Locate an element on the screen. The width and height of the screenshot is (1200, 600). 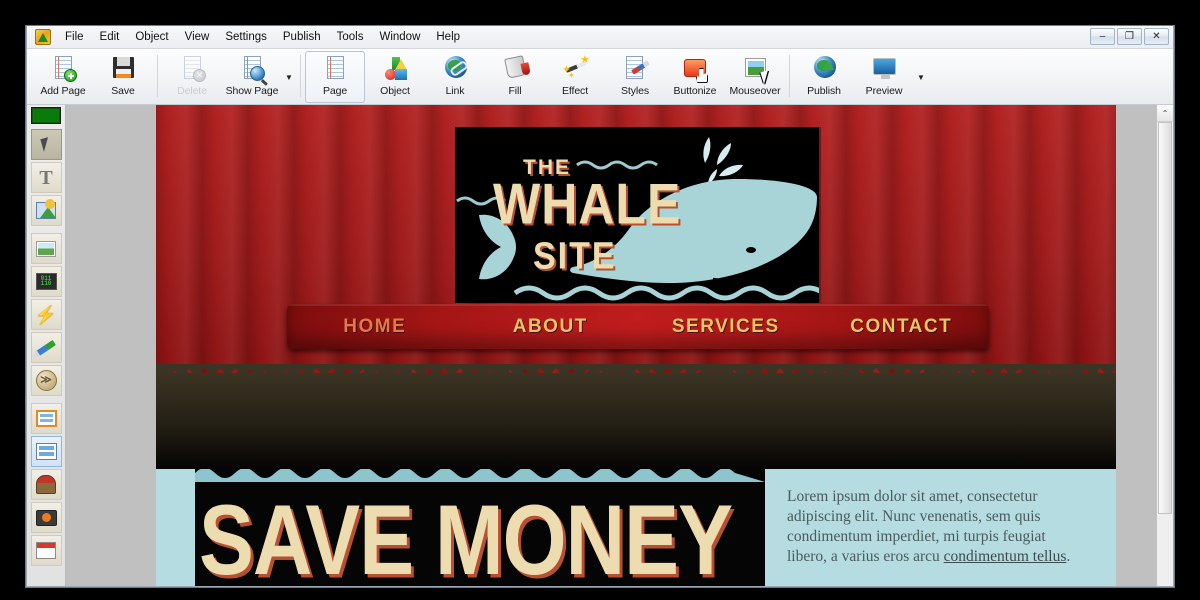
preview-dropdown-caret: ▼ is located at coordinates (921, 77).